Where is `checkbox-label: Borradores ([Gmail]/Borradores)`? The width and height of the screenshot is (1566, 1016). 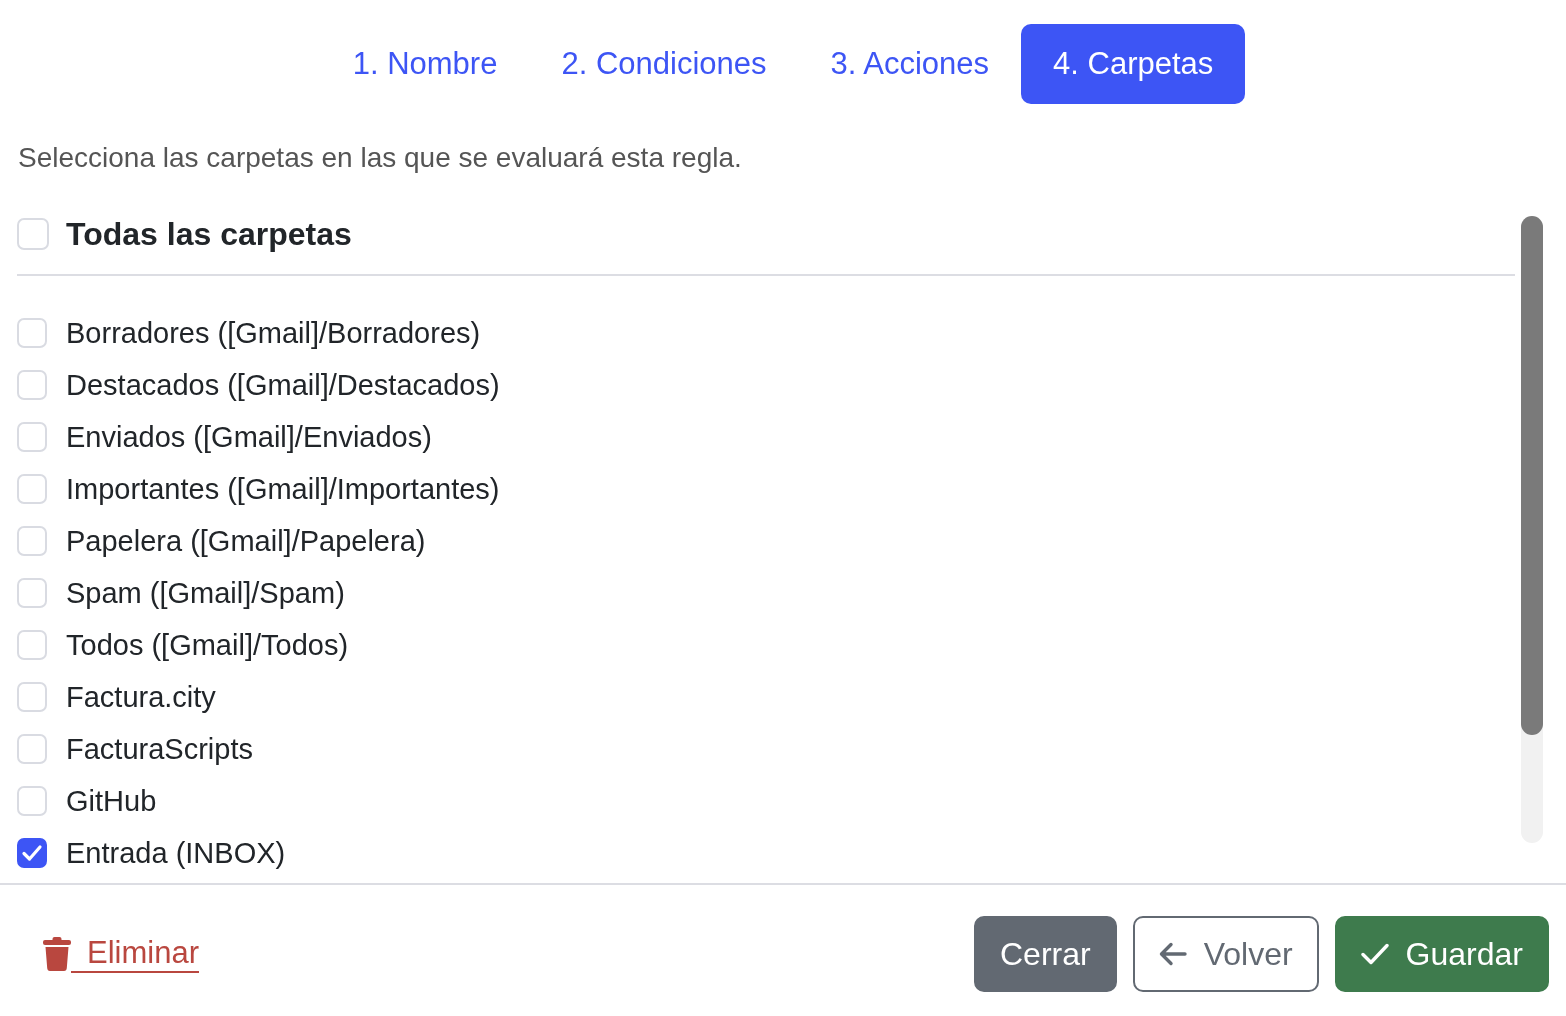 checkbox-label: Borradores ([Gmail]/Borradores) is located at coordinates (273, 333).